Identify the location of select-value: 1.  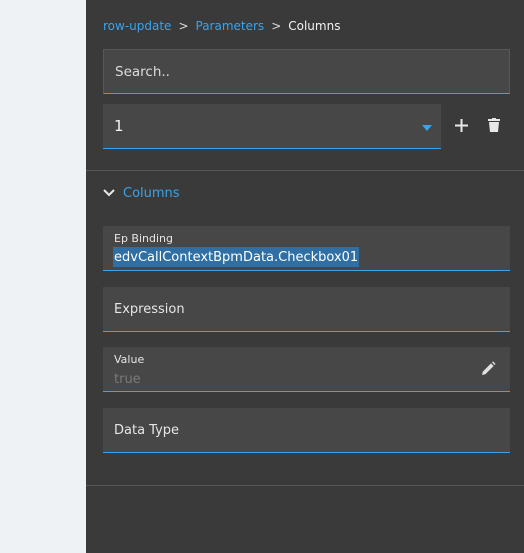
(119, 126).